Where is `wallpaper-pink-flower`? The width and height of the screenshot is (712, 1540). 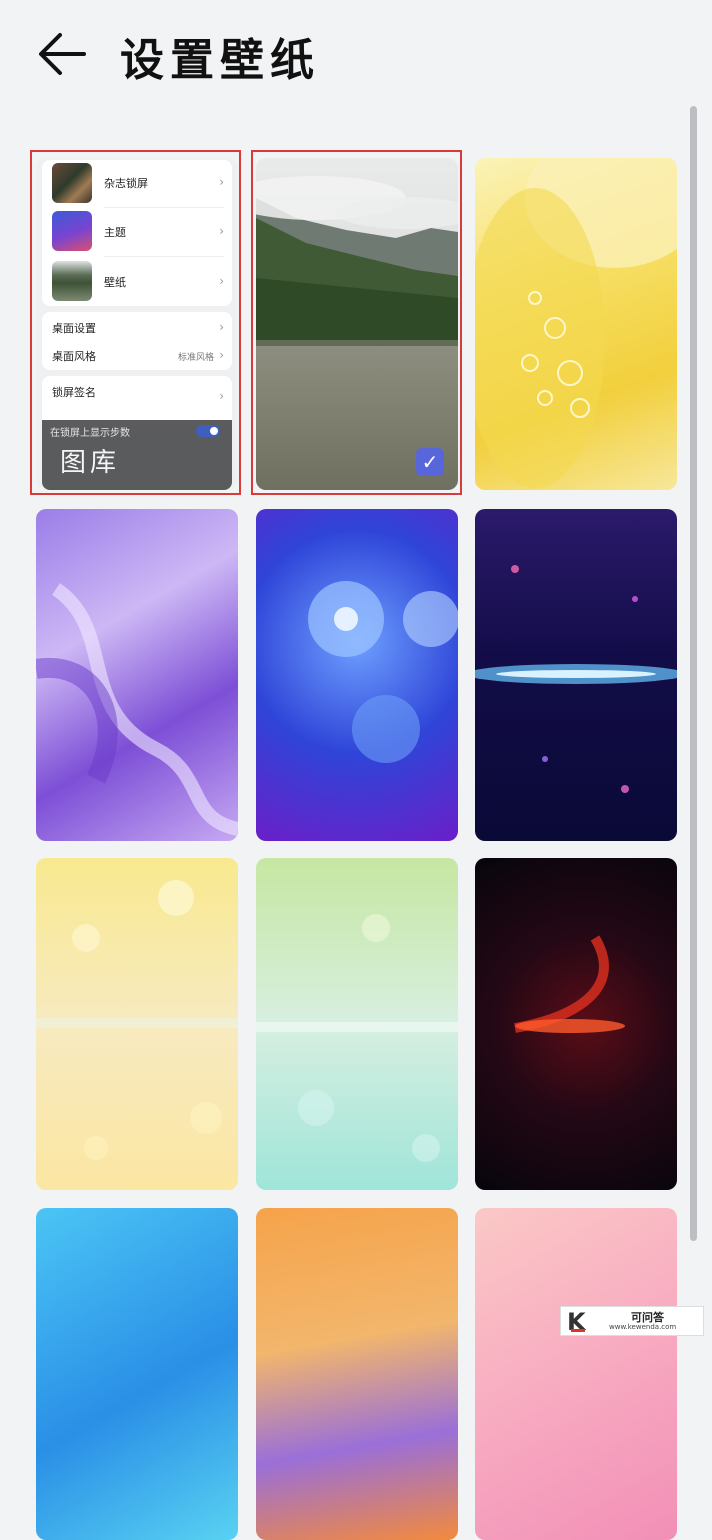
wallpaper-pink-flower is located at coordinates (576, 1374).